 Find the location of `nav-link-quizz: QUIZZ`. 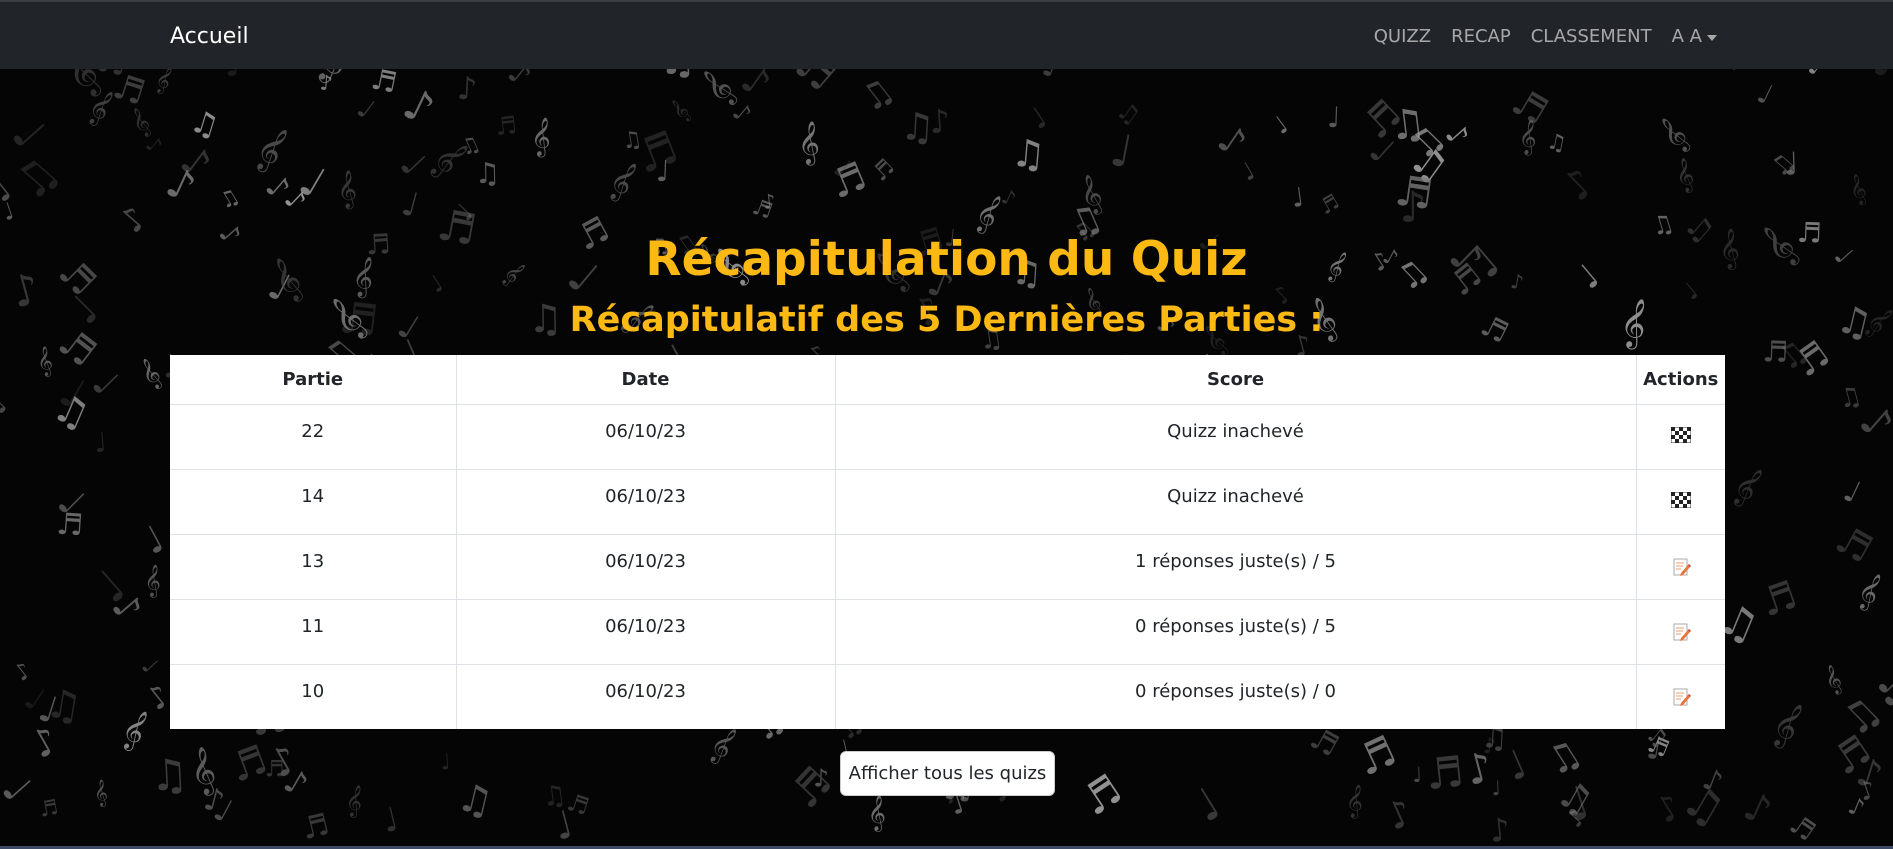

nav-link-quizz: QUIZZ is located at coordinates (1402, 36).